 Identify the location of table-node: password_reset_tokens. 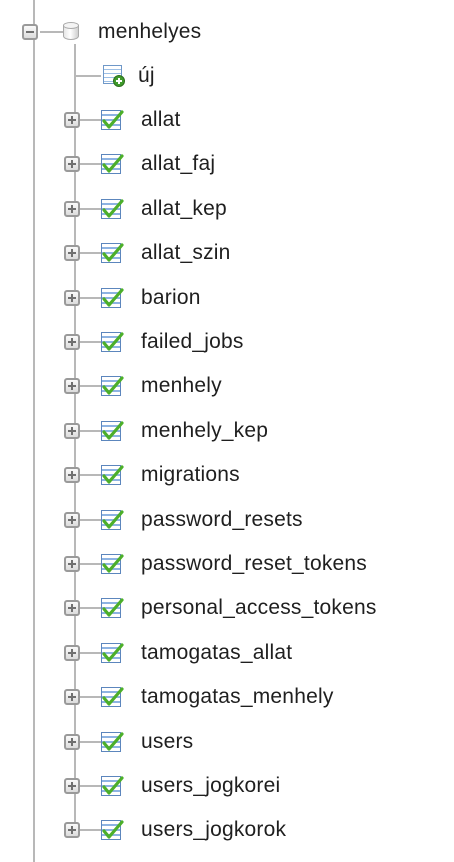
(227, 564).